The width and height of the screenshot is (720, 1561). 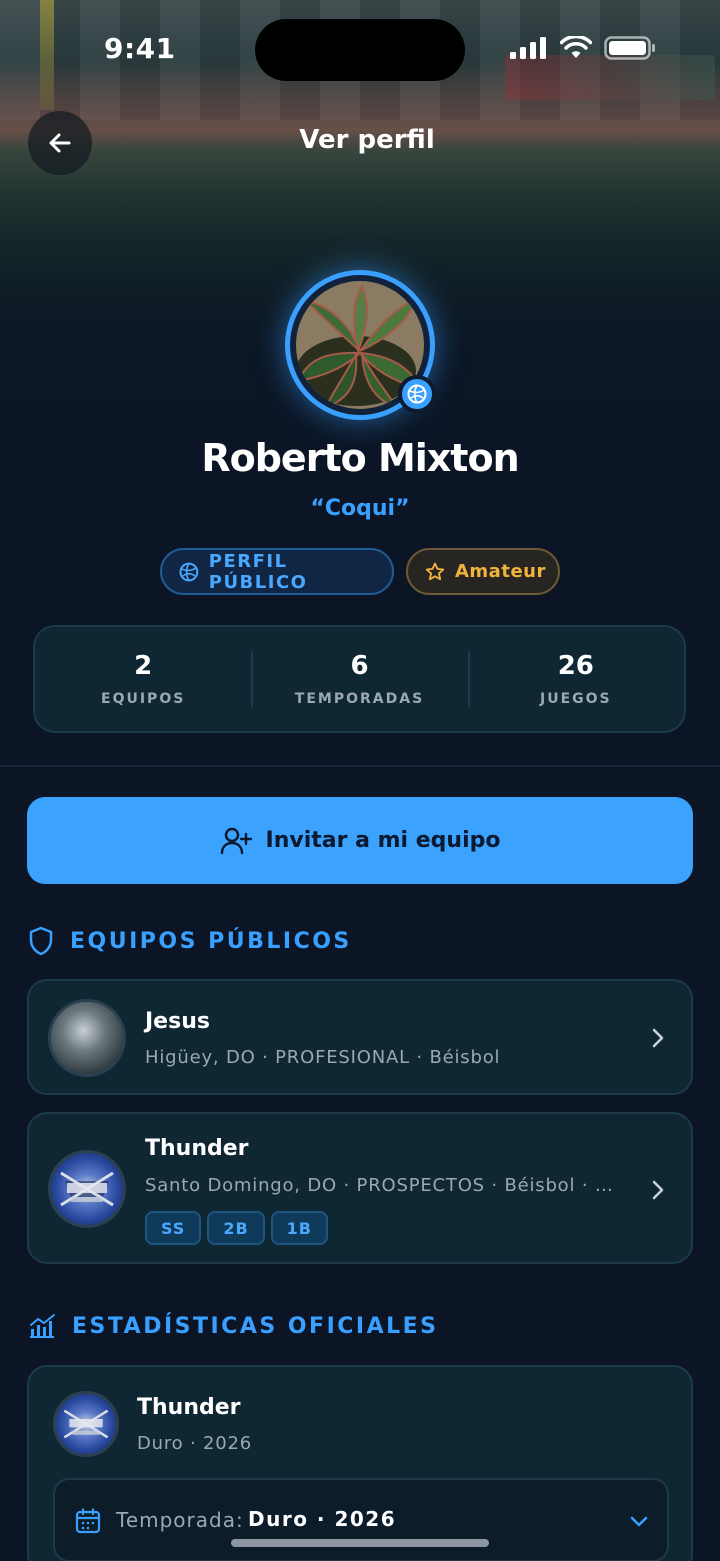 I want to click on invite-button-label: Invitar a mi equipo, so click(x=383, y=840).